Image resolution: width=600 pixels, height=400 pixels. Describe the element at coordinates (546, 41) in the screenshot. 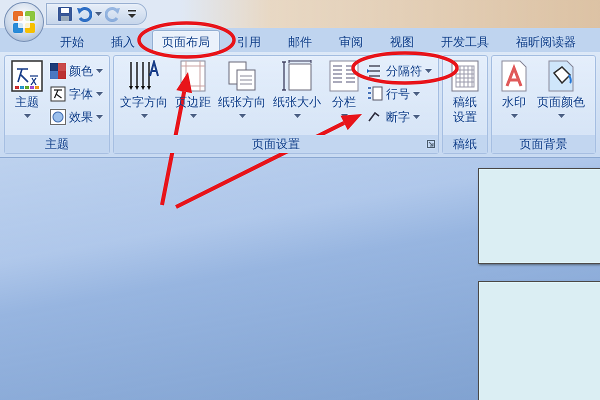

I see `ribbon-tab: 福昕阅读器` at that location.